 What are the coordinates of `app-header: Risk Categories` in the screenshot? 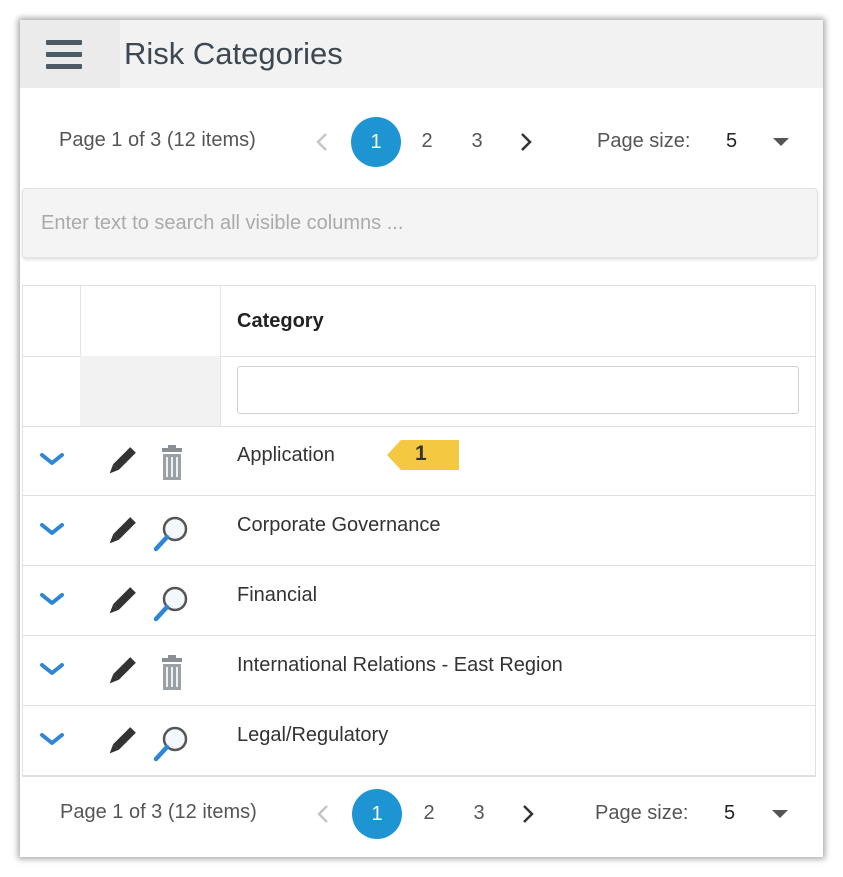 It's located at (421, 54).